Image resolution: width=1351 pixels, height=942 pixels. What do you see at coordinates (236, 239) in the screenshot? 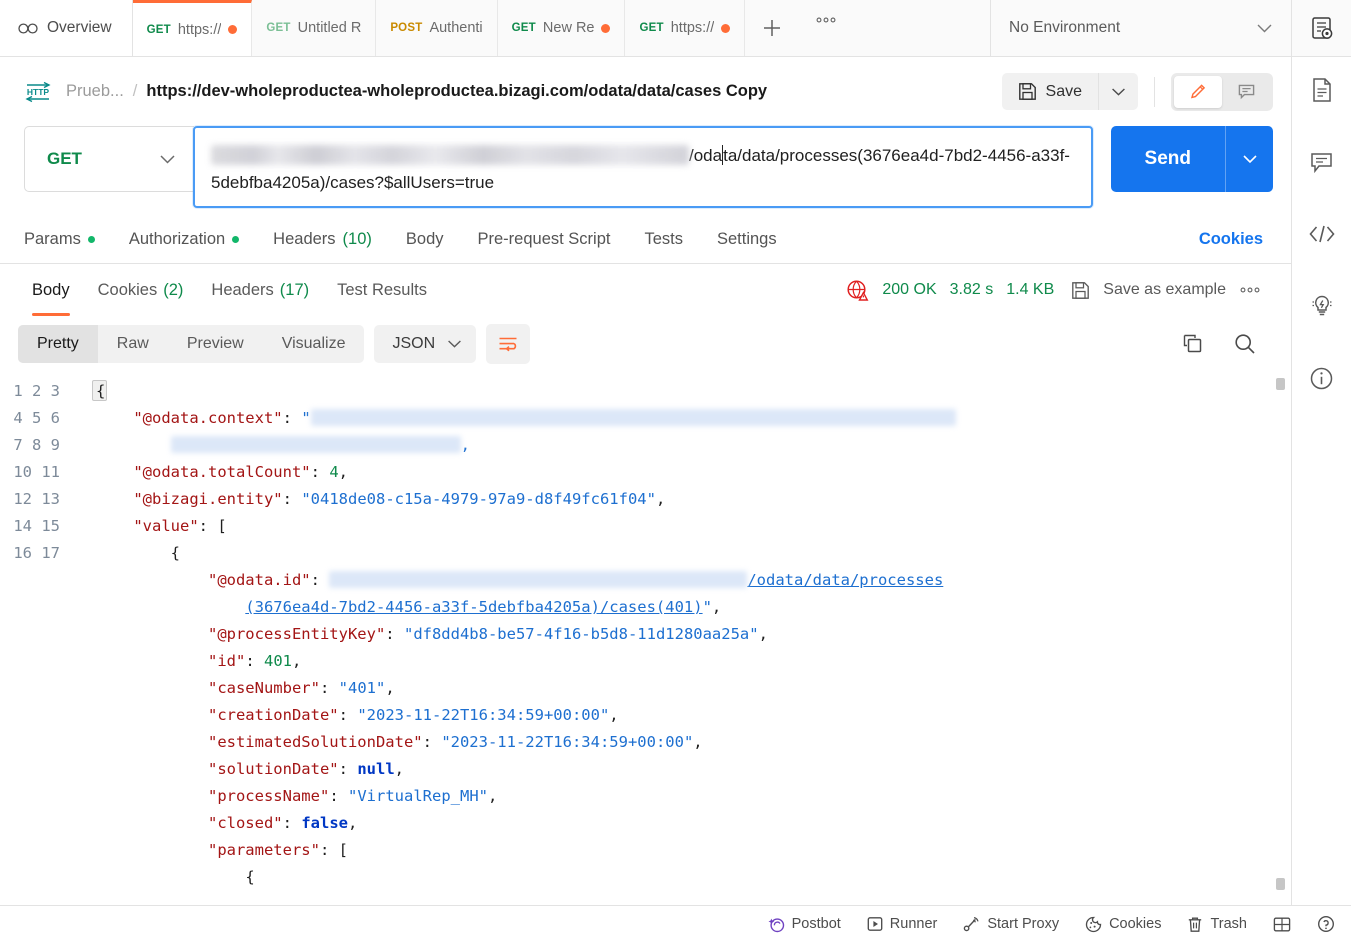
I see `authorization-indicator-dot` at bounding box center [236, 239].